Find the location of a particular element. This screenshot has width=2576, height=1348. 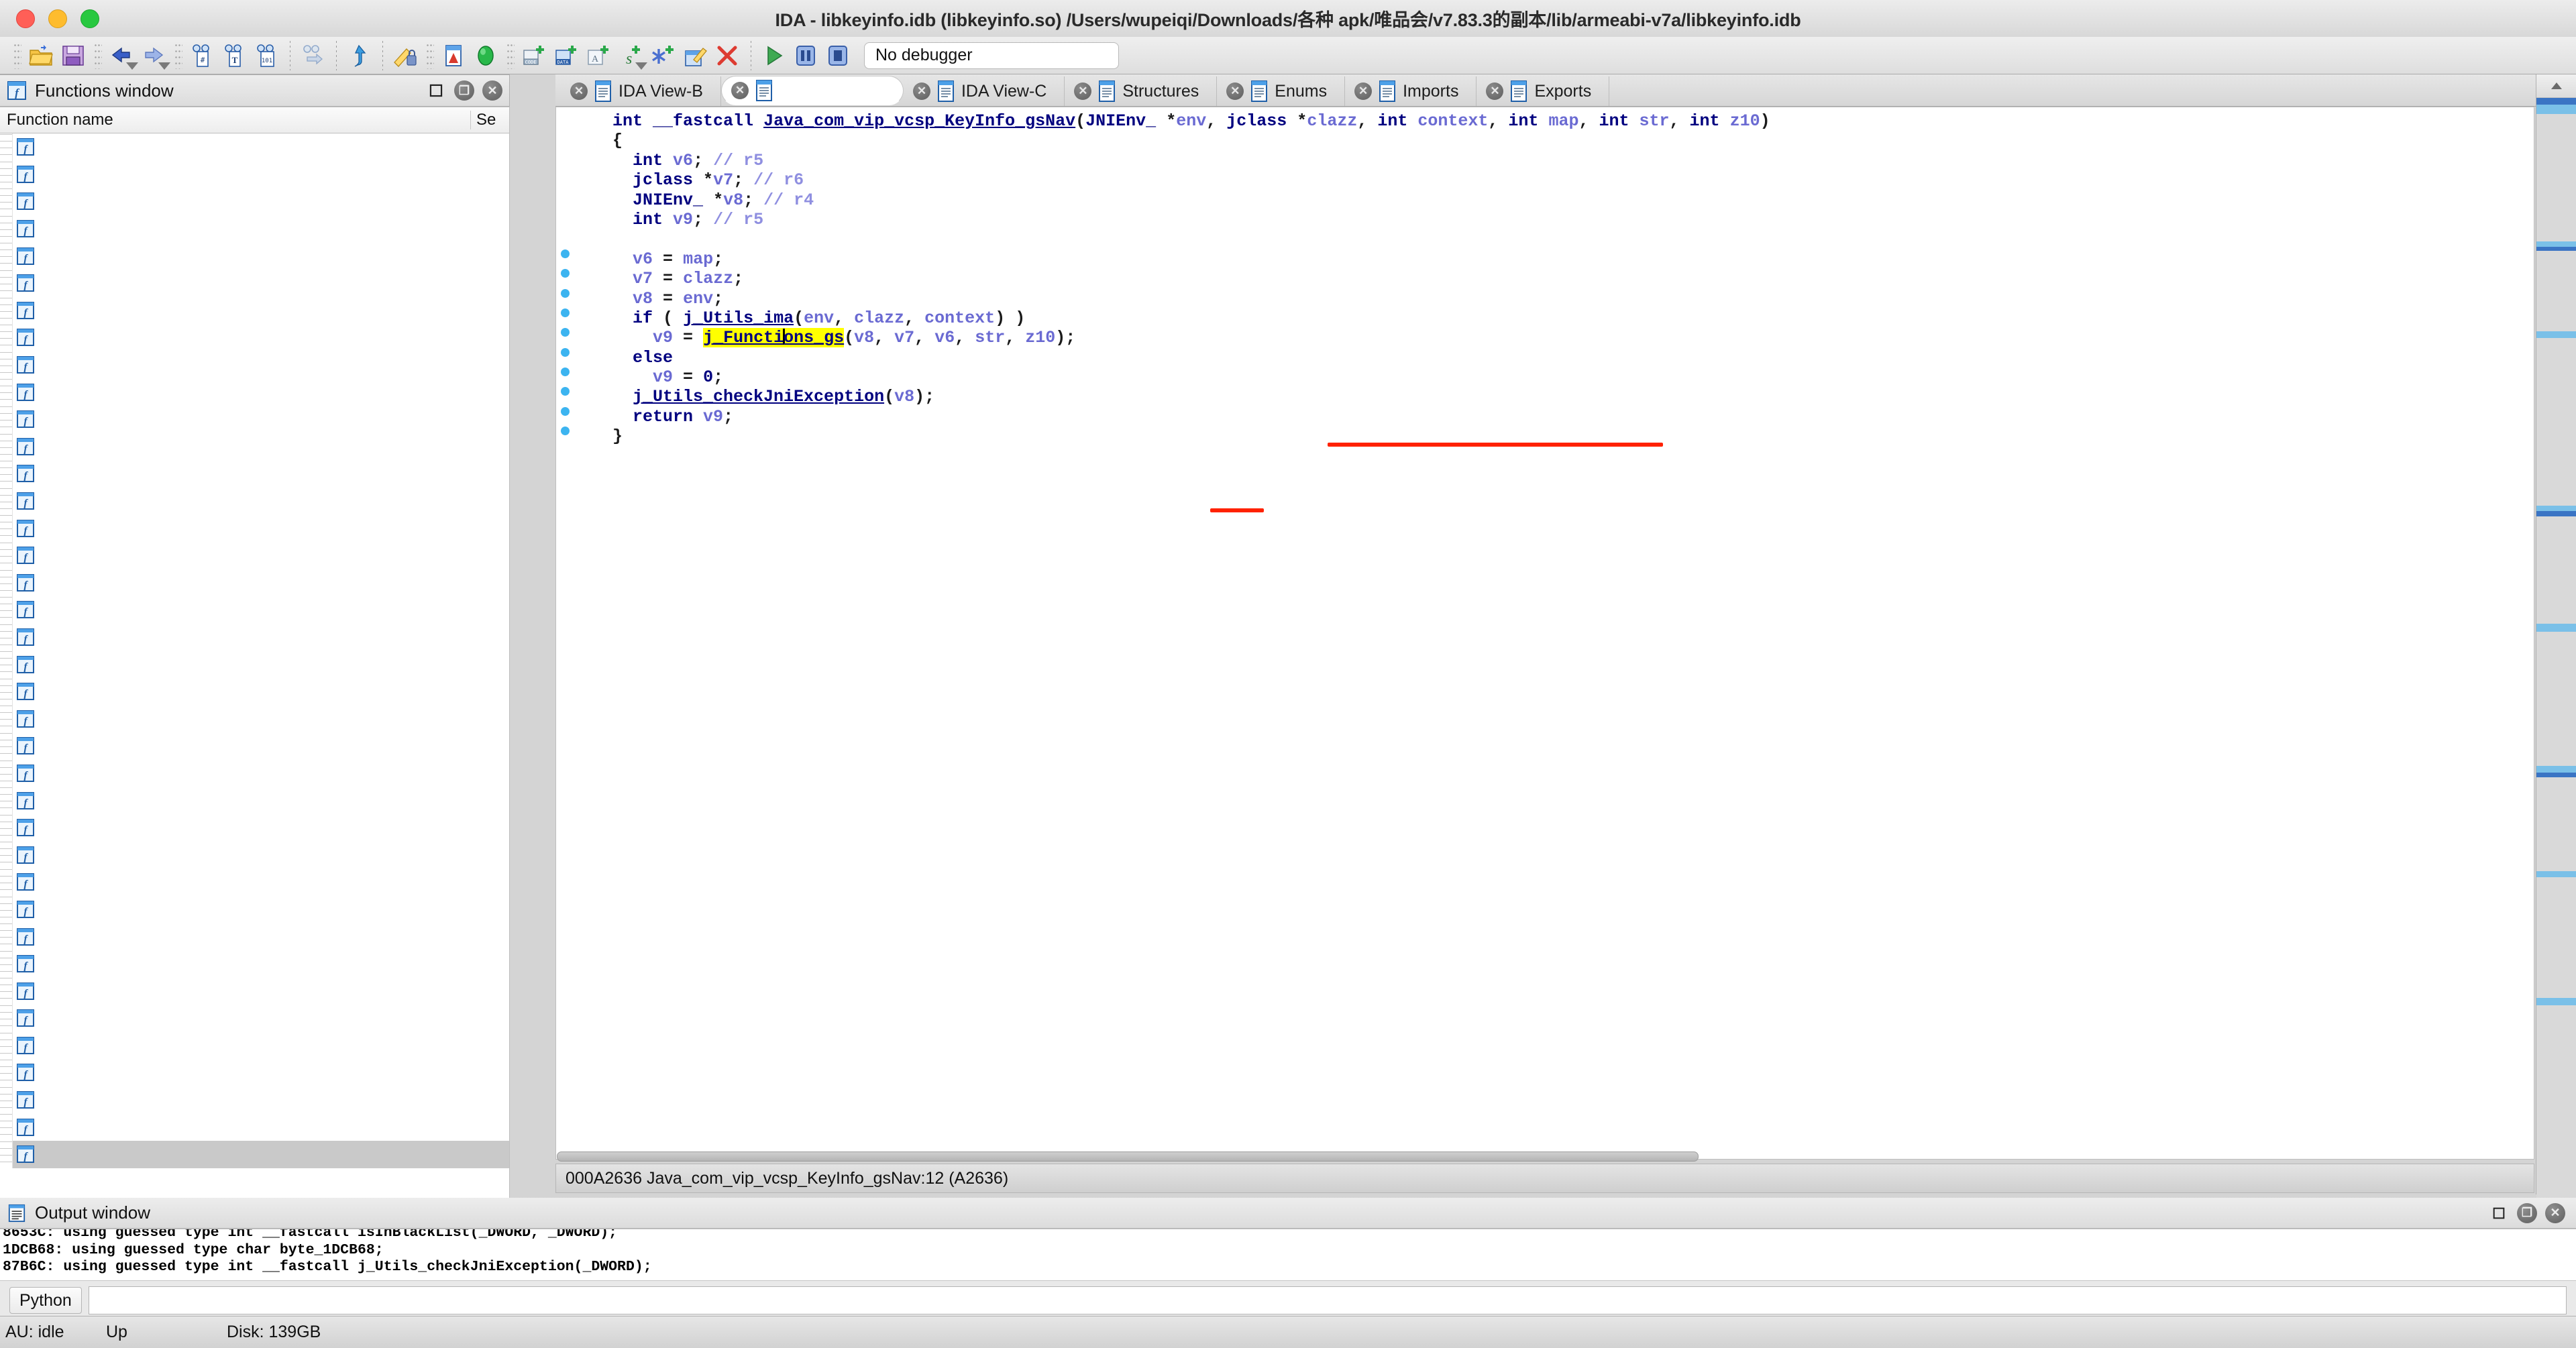

code-text: { is located at coordinates (1573, 140).